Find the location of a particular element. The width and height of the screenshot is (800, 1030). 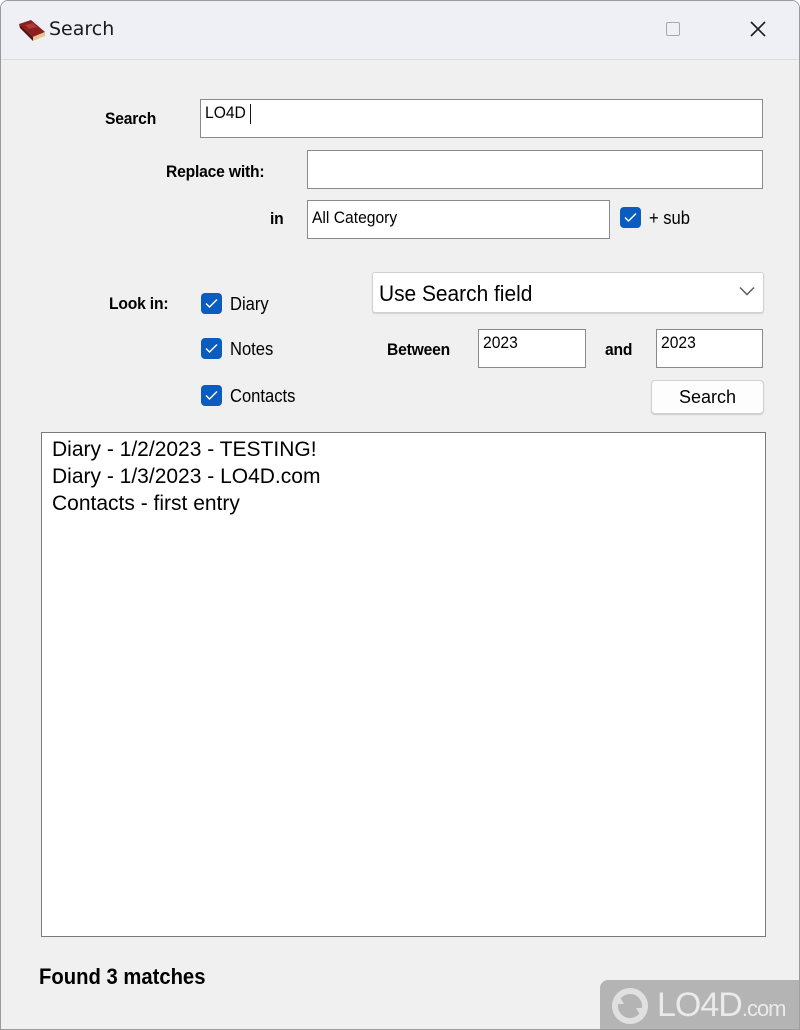

book-icon is located at coordinates (32, 30).